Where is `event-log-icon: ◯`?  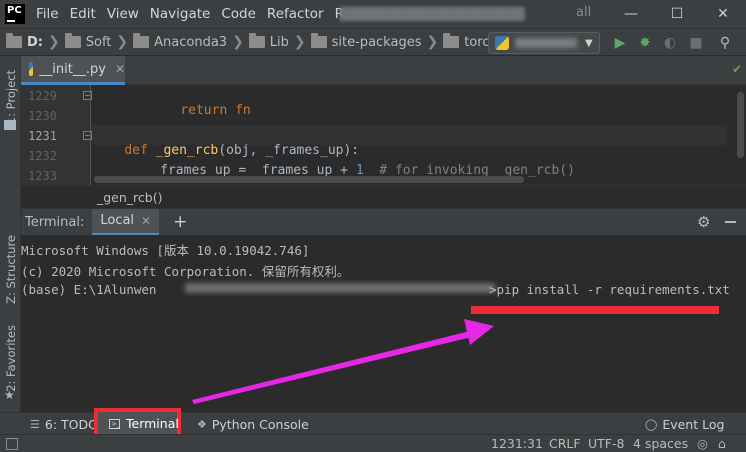 event-log-icon: ◯ is located at coordinates (651, 424).